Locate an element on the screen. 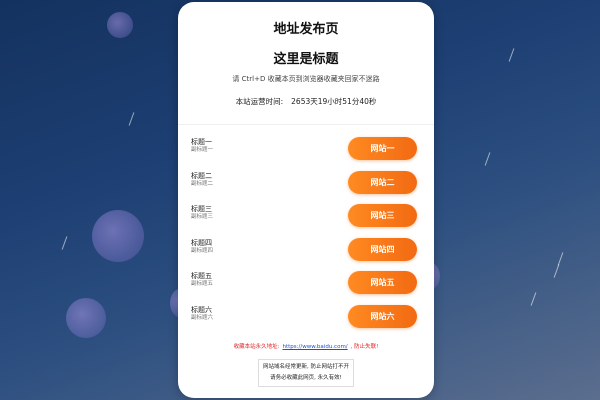 The width and height of the screenshot is (600, 400). bookmark-notice-box: 网站域名经常更新, 防止网站打不开 请务必收藏此网页, 永久有效! is located at coordinates (306, 373).